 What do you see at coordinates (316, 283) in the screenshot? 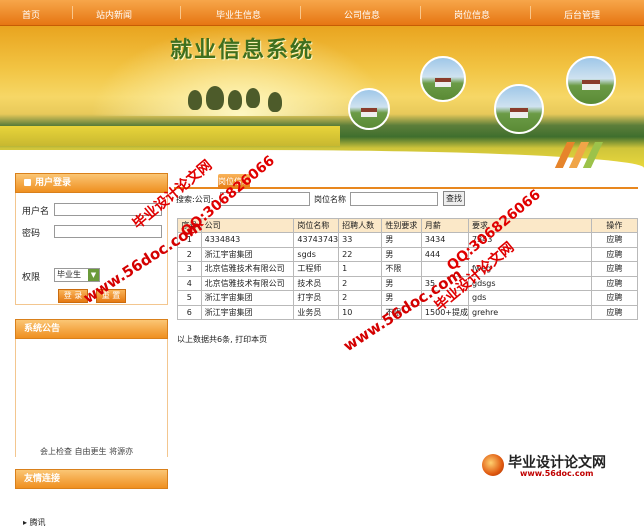
I see `cell-position: 技术员` at bounding box center [316, 283].